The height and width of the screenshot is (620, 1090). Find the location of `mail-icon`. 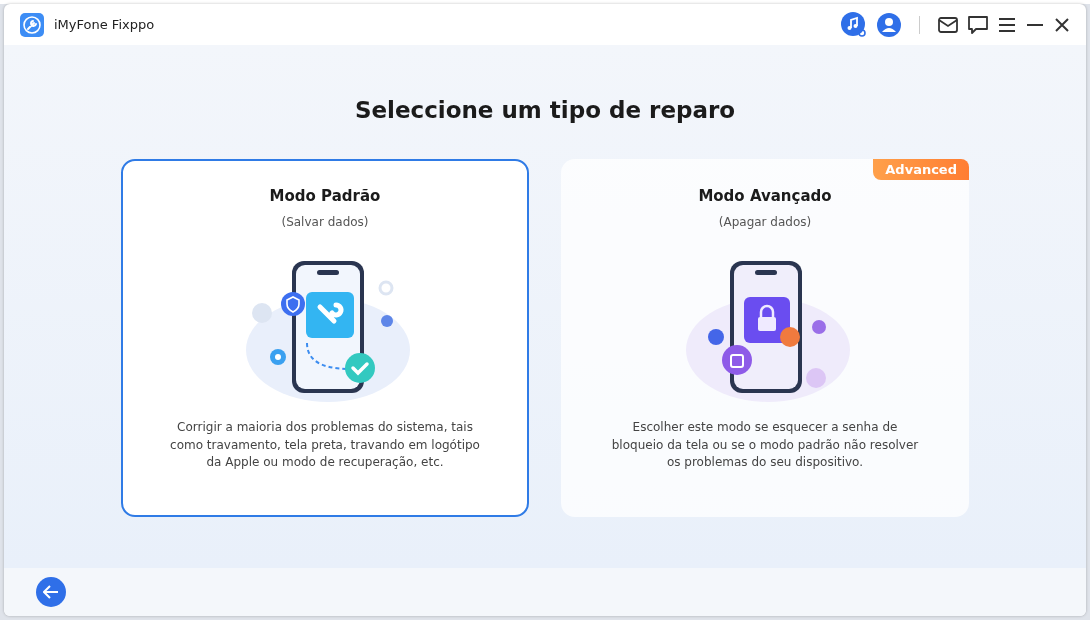

mail-icon is located at coordinates (948, 24).